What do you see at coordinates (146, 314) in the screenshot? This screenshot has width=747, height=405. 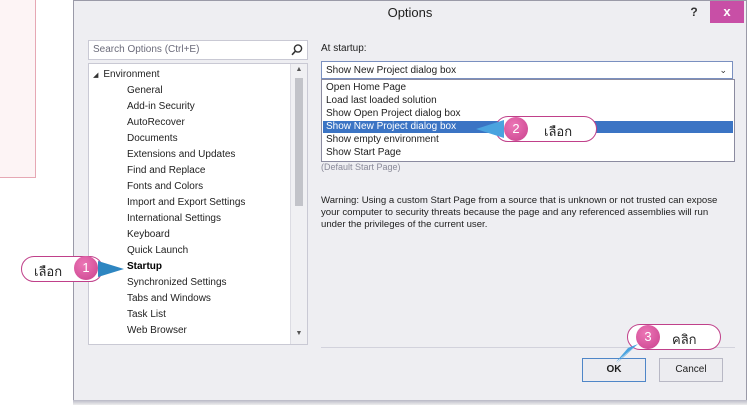 I see `tree-item-task-list: Task List` at bounding box center [146, 314].